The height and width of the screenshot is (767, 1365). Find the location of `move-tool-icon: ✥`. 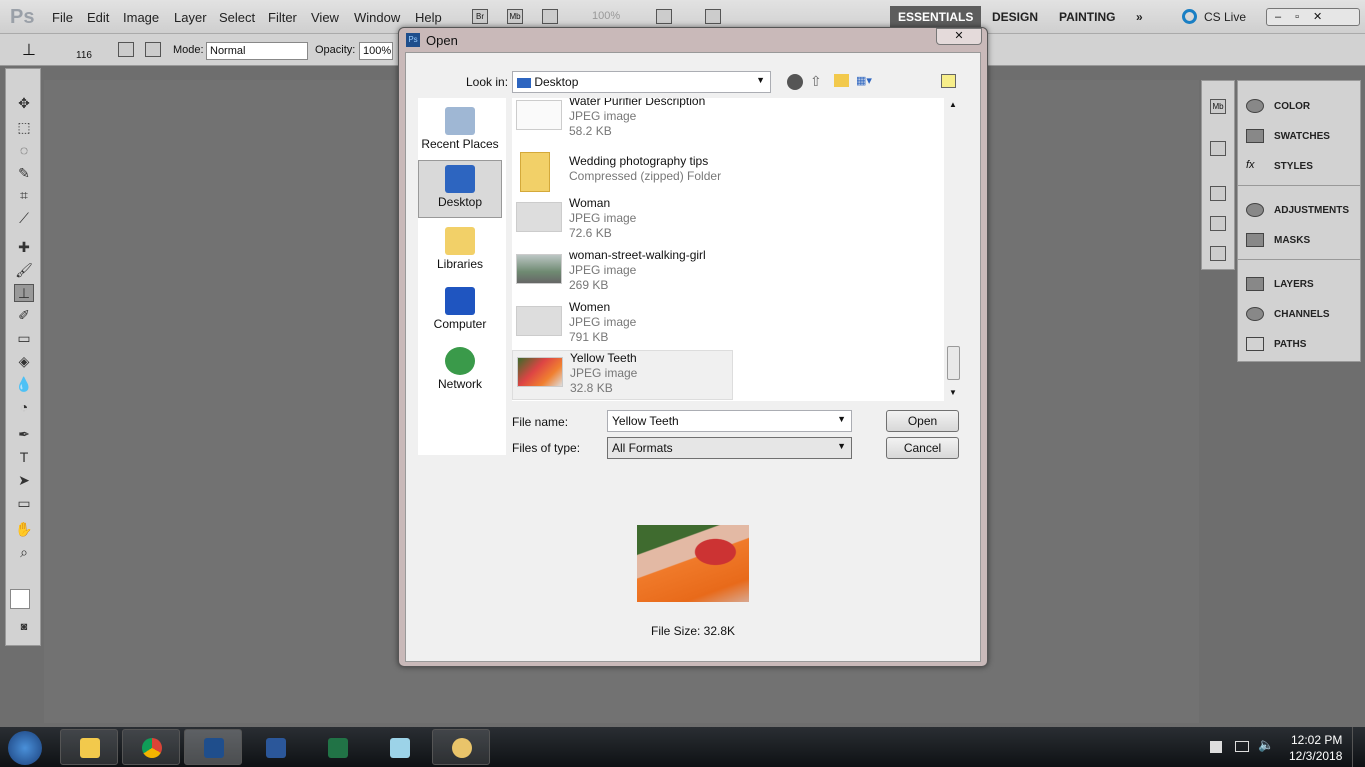

move-tool-icon: ✥ is located at coordinates (24, 104).